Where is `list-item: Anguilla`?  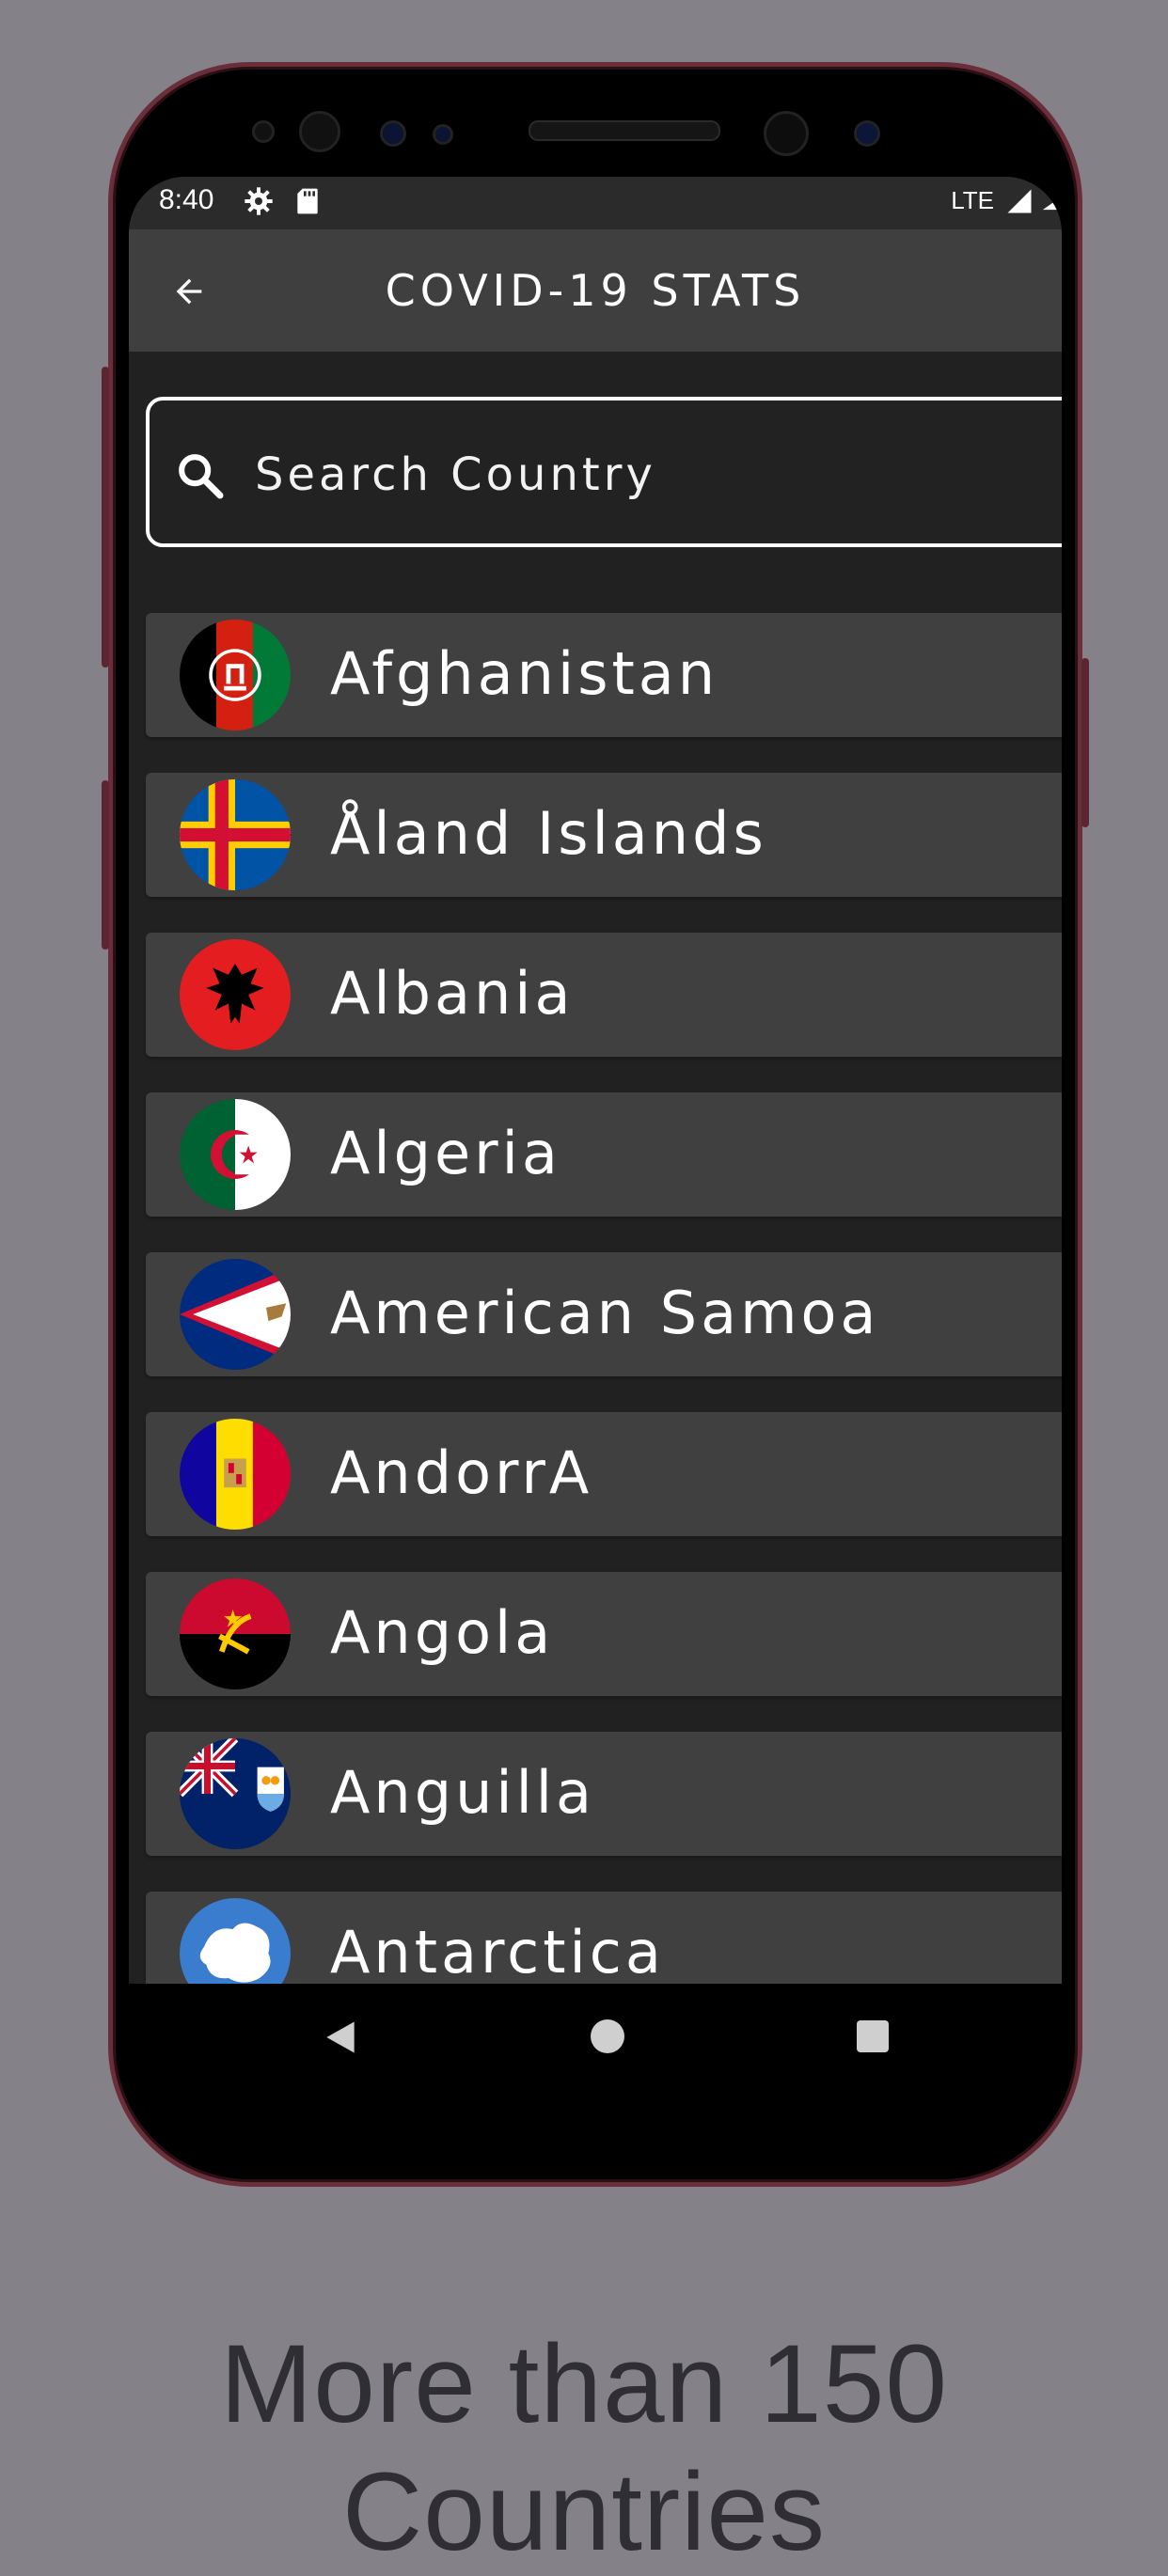 list-item: Anguilla is located at coordinates (604, 1794).